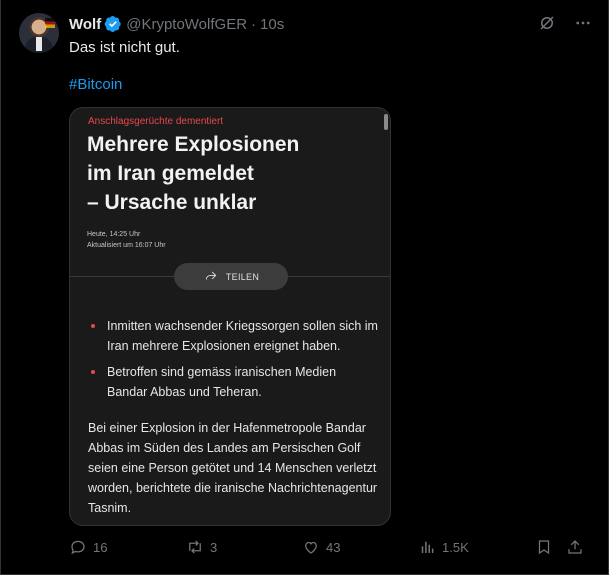 The image size is (609, 575). I want to click on share-icon, so click(575, 547).